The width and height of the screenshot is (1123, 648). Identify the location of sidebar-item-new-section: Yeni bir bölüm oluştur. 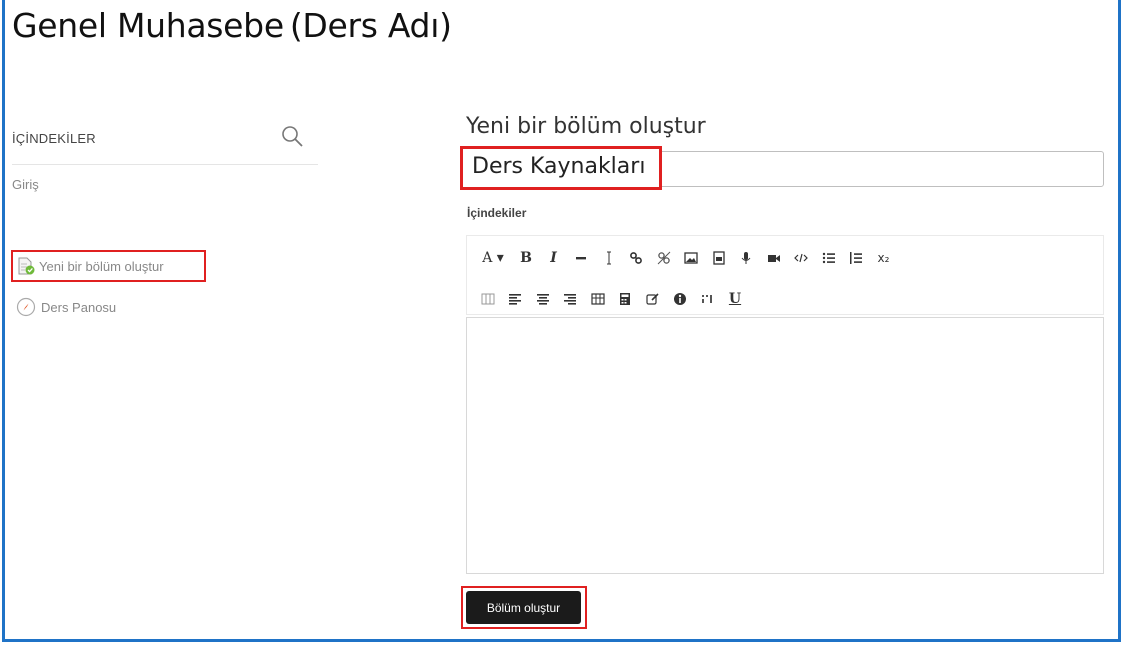
(108, 266).